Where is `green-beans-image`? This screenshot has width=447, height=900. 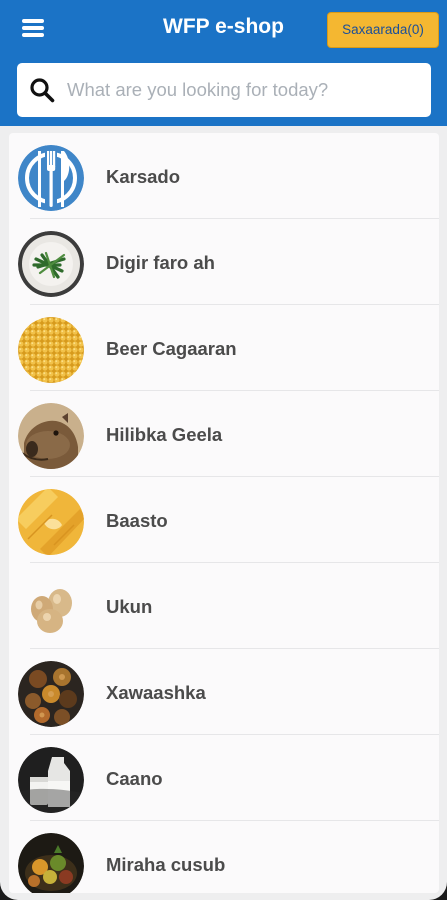
green-beans-image is located at coordinates (51, 264).